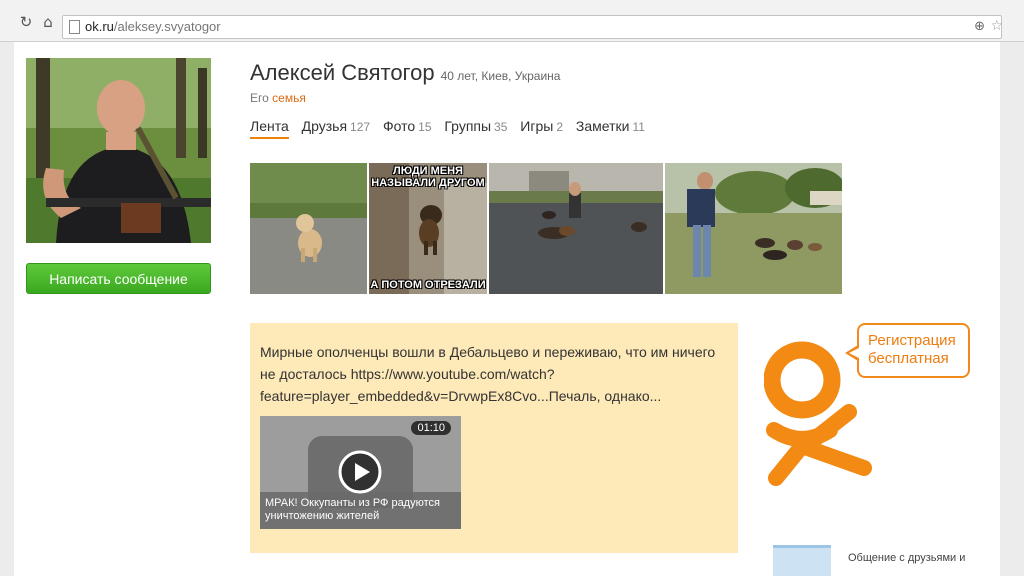  Describe the element at coordinates (979, 26) in the screenshot. I see `zoom-icon: ⊕` at that location.